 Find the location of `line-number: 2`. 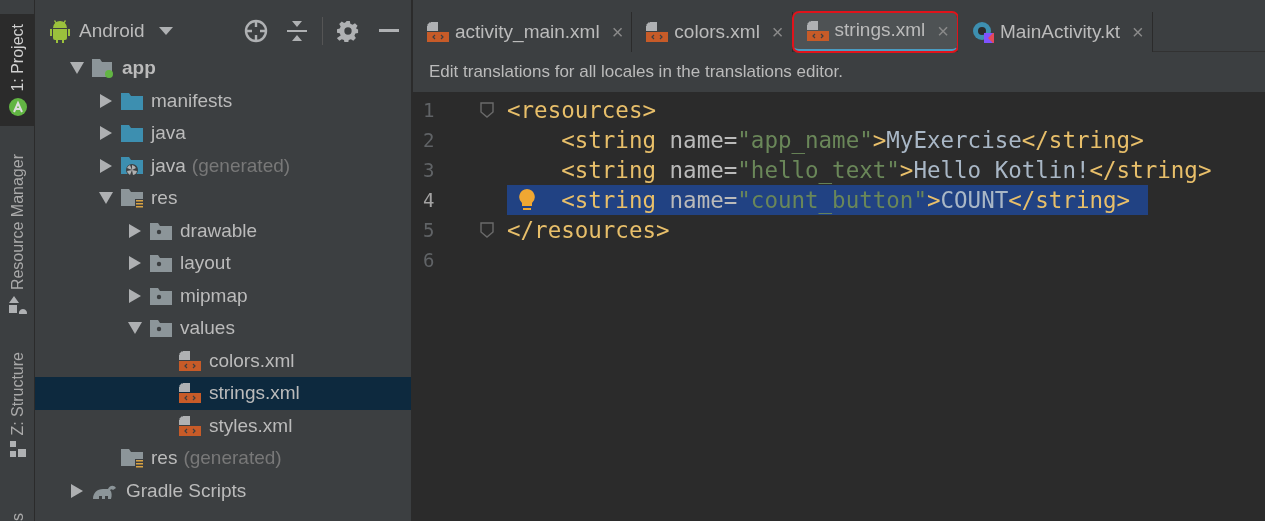

line-number: 2 is located at coordinates (429, 140).